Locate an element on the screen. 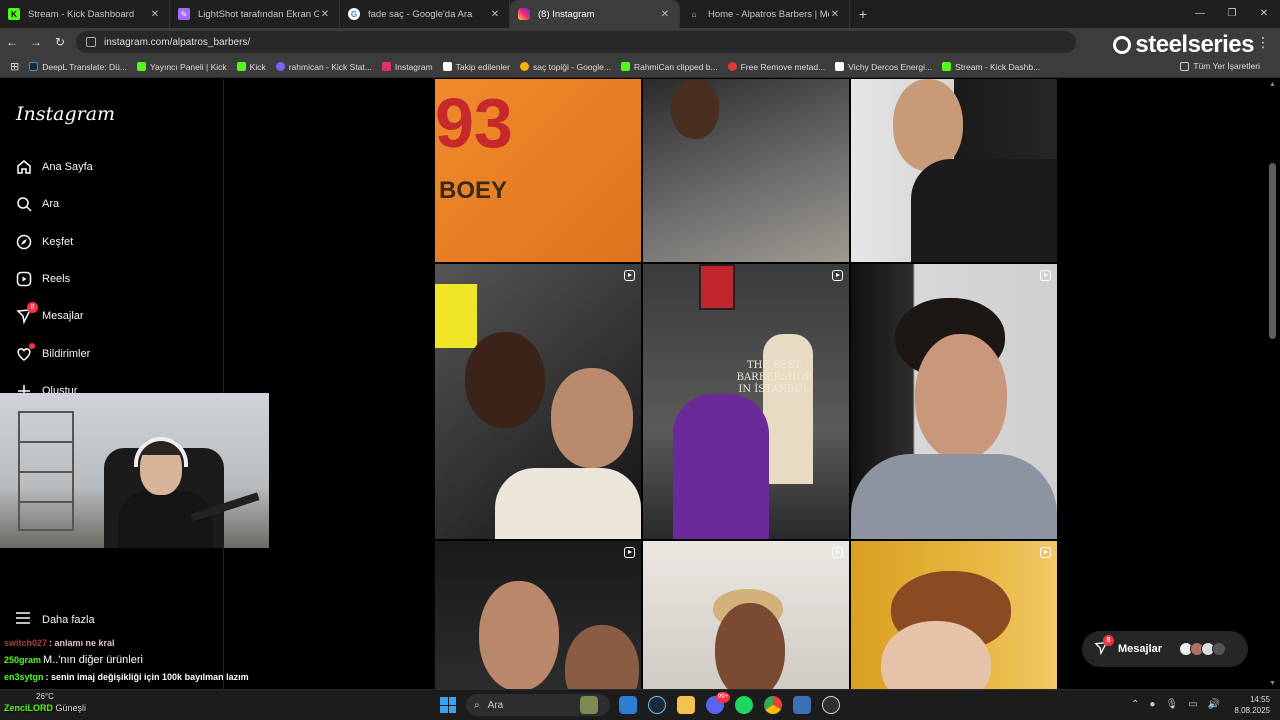  nav-notifications: Bildirimler is located at coordinates (53, 352).